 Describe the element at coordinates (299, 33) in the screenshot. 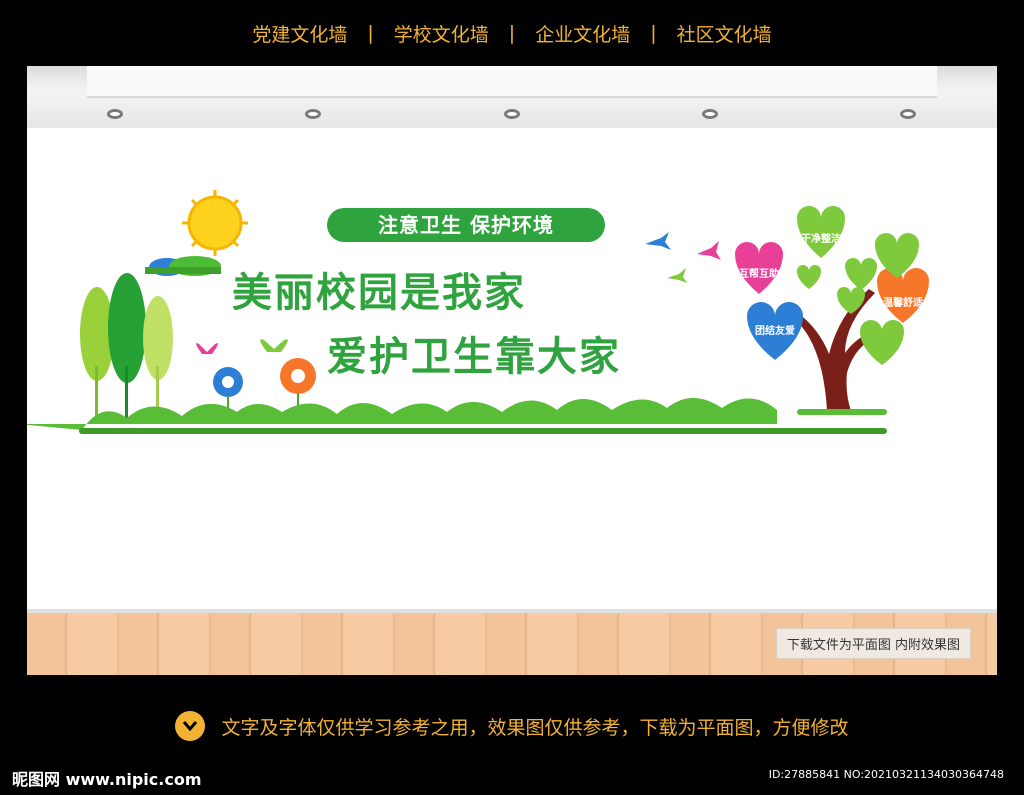

I see `nav-party-wall: 党建文化墙` at that location.